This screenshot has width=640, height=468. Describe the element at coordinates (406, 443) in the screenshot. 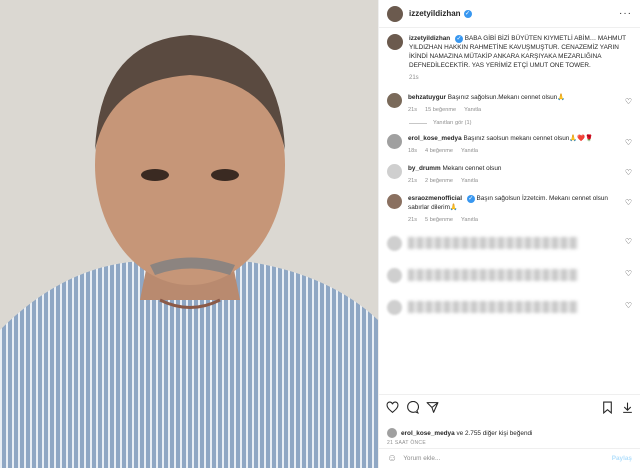

I see `post-age: 21 SAAT ÖNCE` at that location.